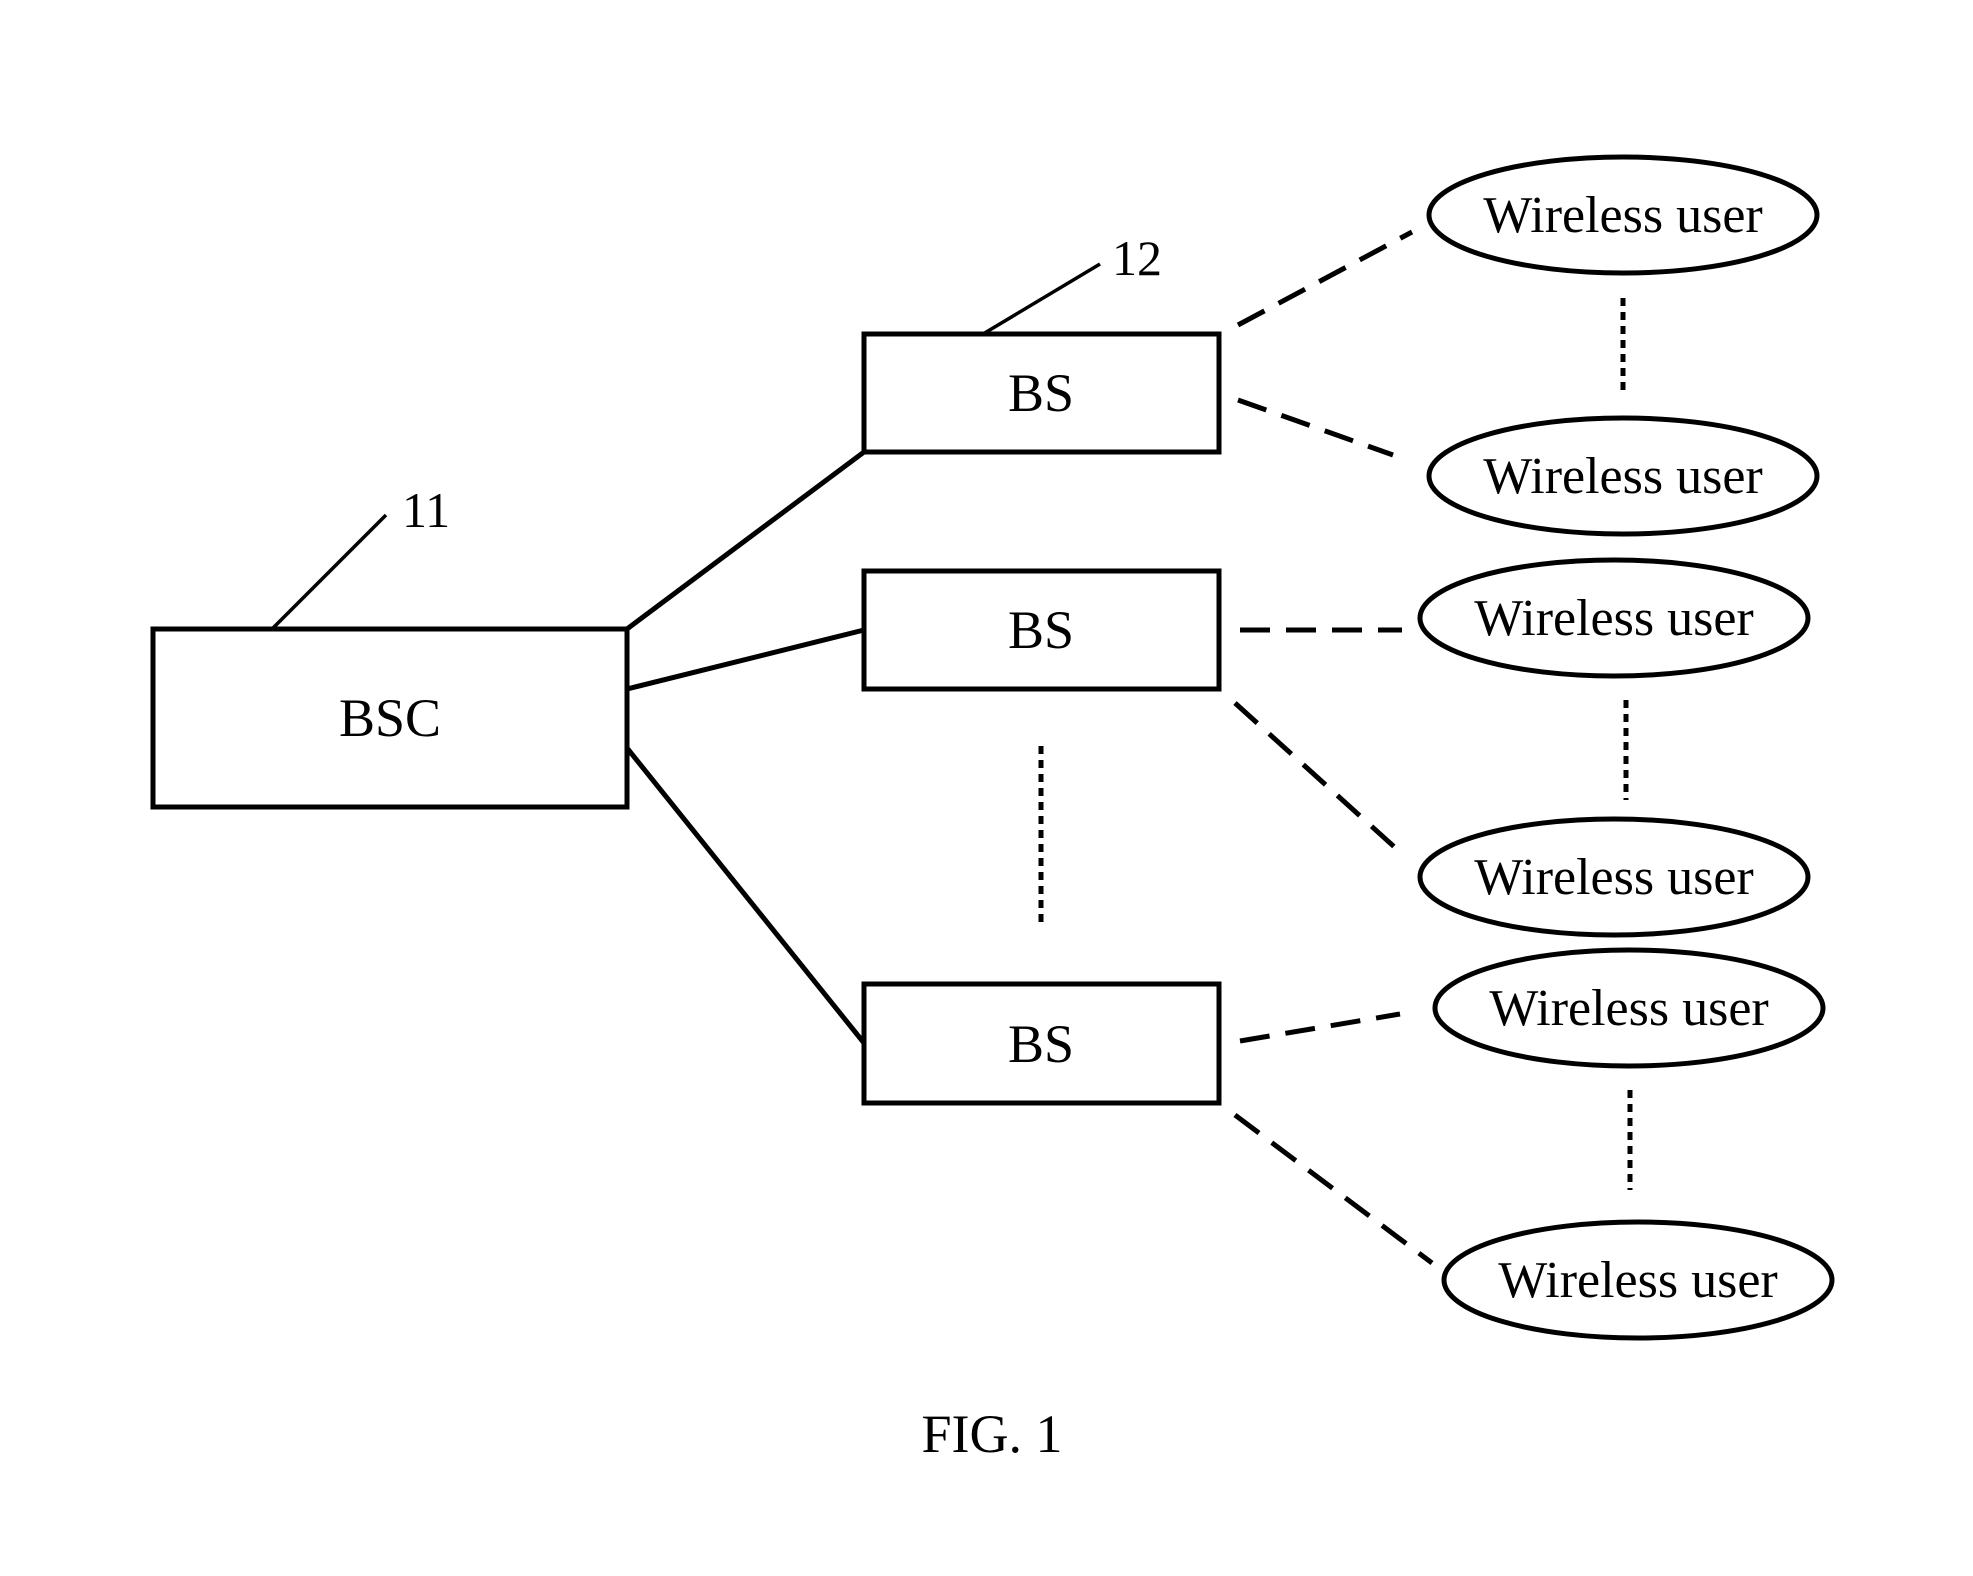 The height and width of the screenshot is (1576, 1973). What do you see at coordinates (1041, 299) in the screenshot?
I see `ref-12-leader-line` at bounding box center [1041, 299].